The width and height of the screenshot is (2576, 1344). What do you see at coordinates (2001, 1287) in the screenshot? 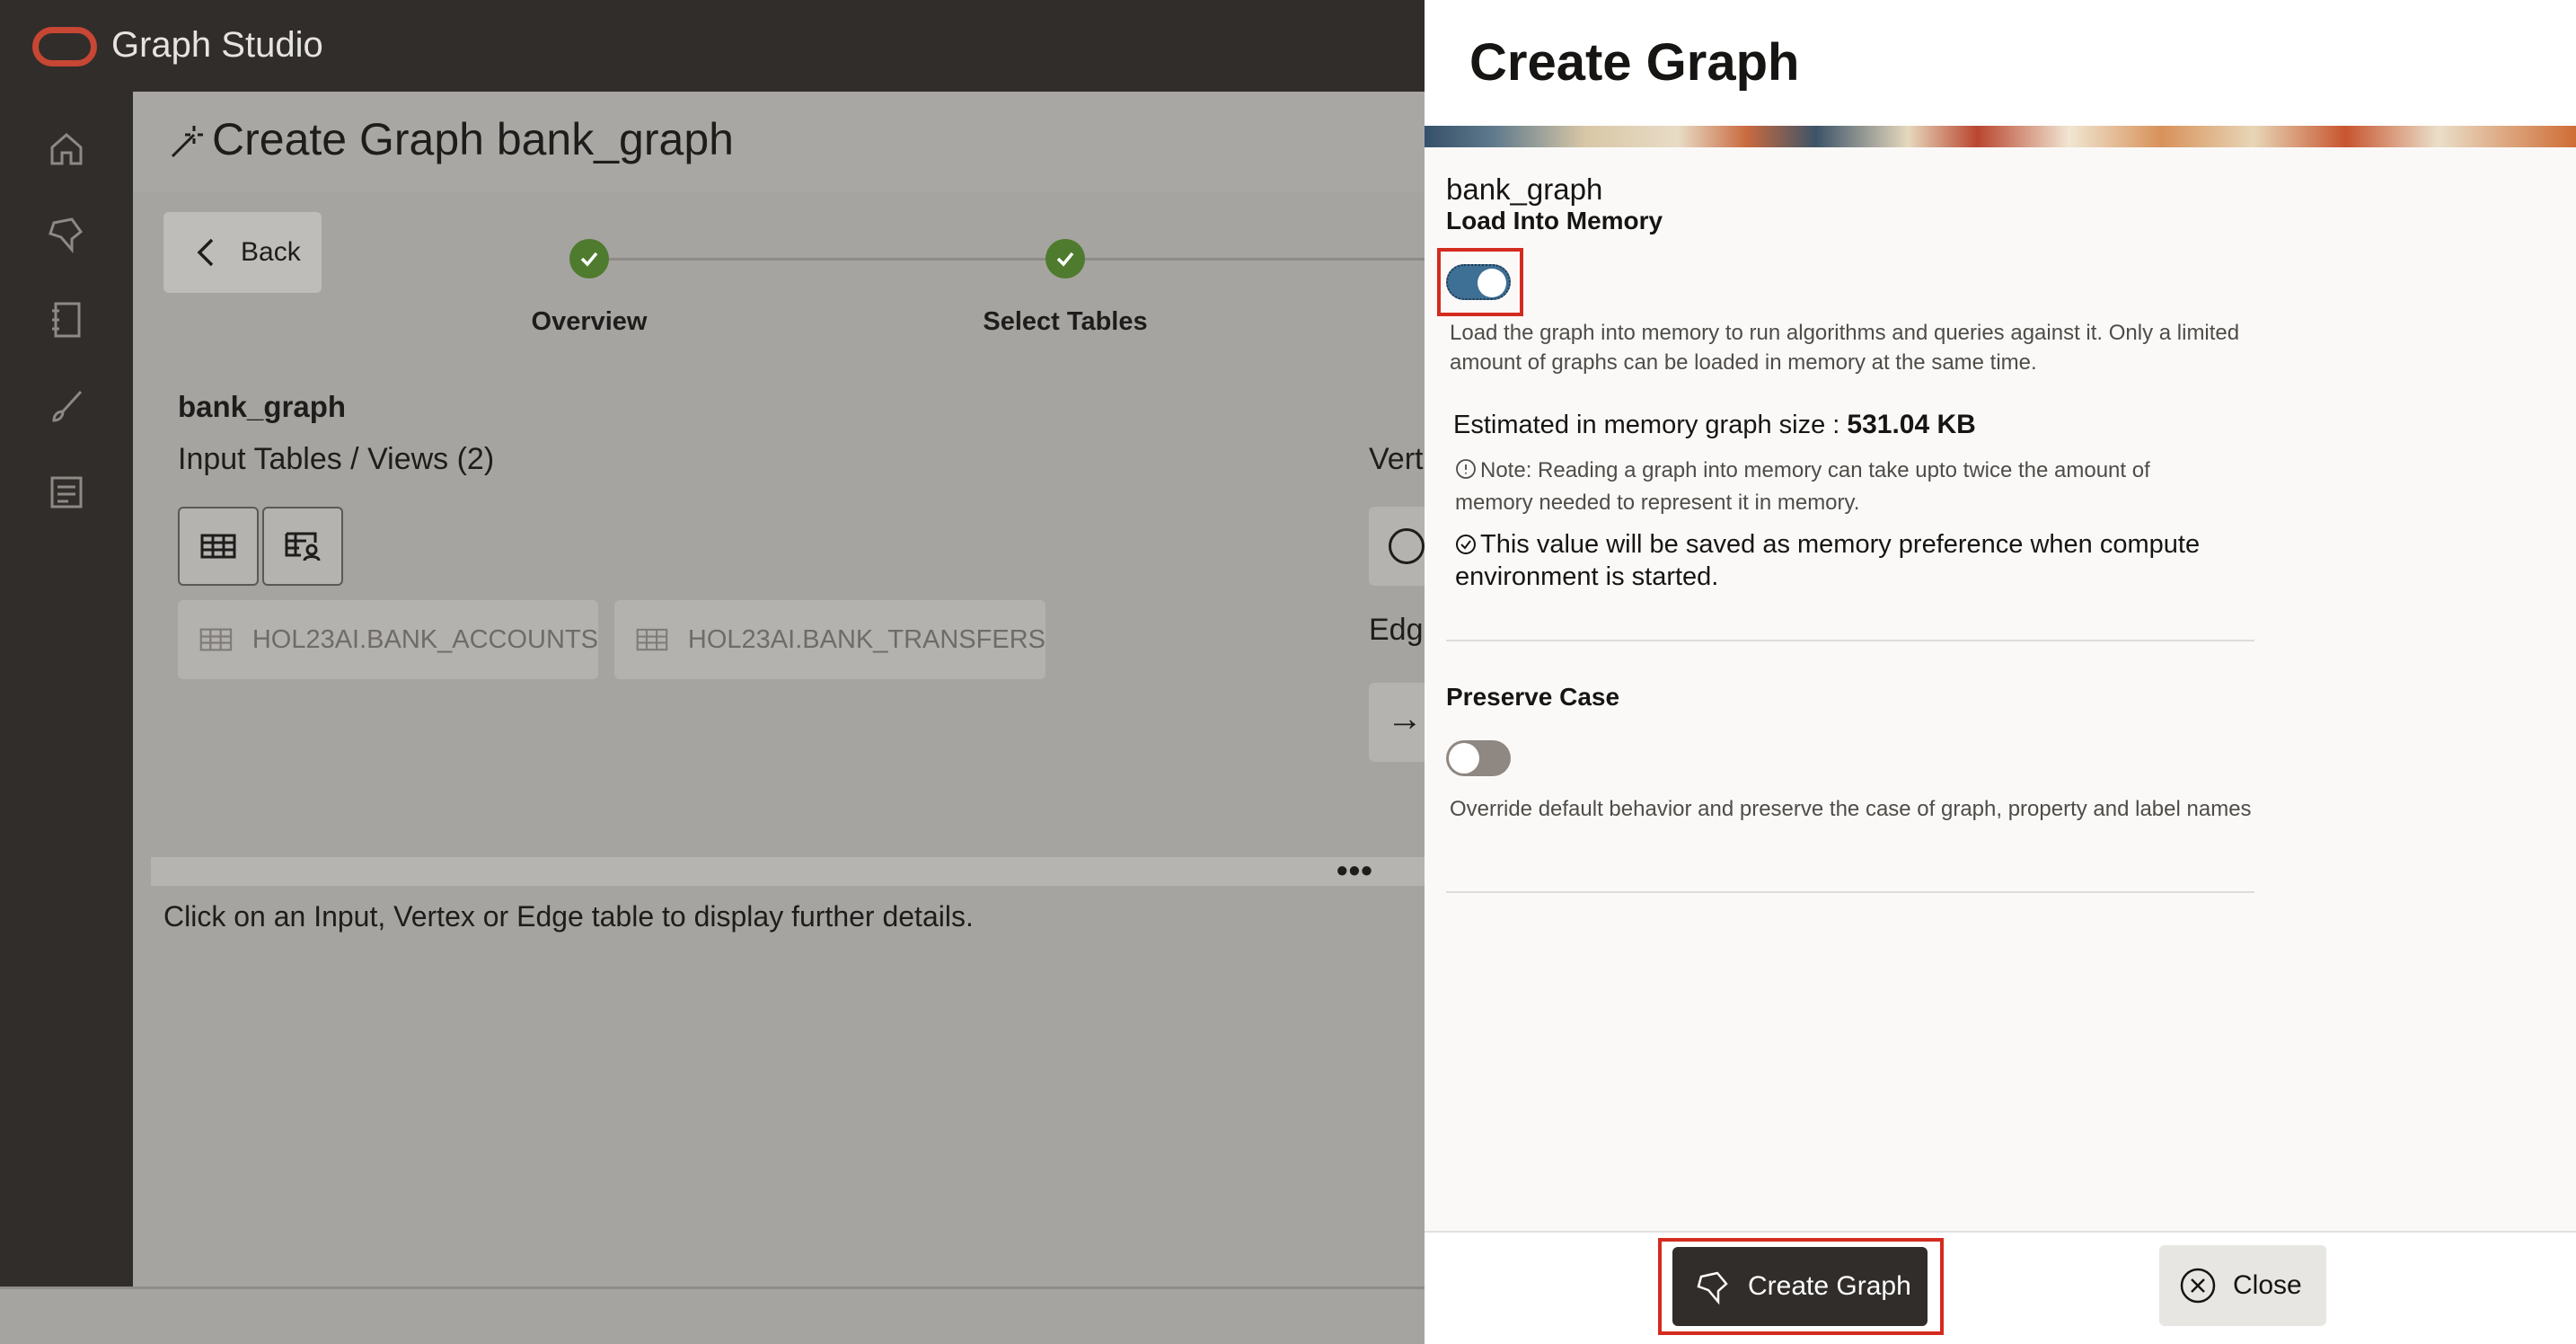
I see `drawer-footer` at bounding box center [2001, 1287].